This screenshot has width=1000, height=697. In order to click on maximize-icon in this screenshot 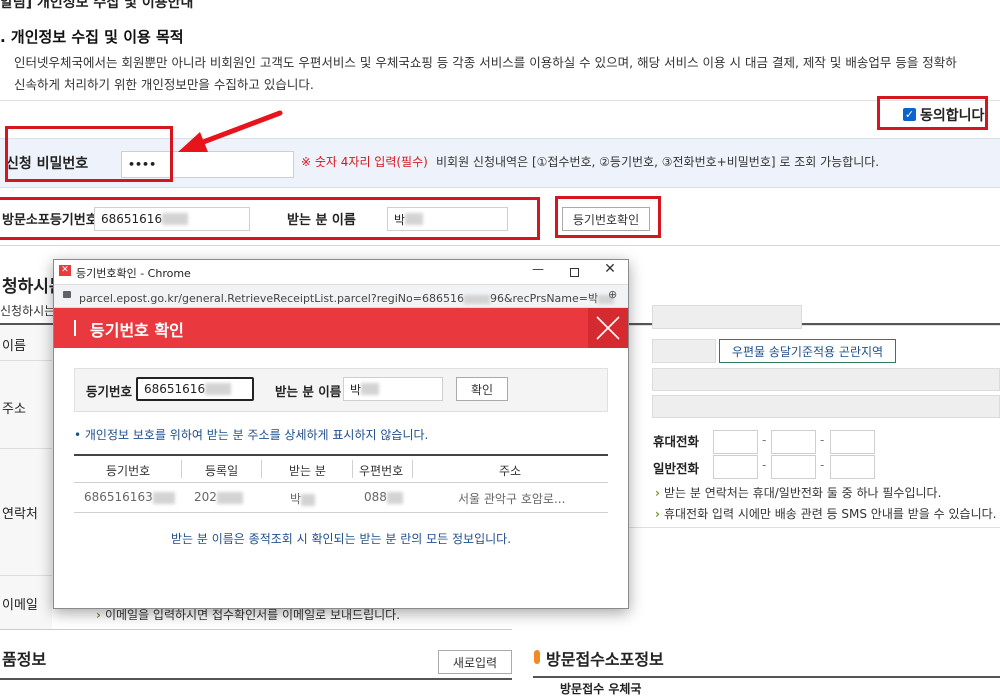, I will do `click(574, 272)`.